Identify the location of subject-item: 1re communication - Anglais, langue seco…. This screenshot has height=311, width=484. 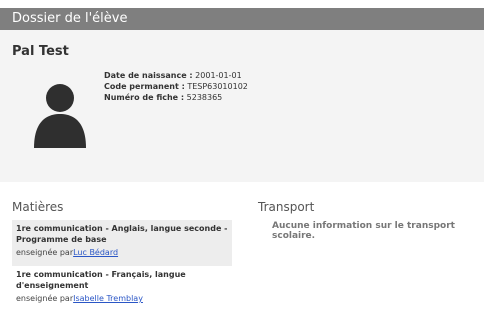
(122, 243).